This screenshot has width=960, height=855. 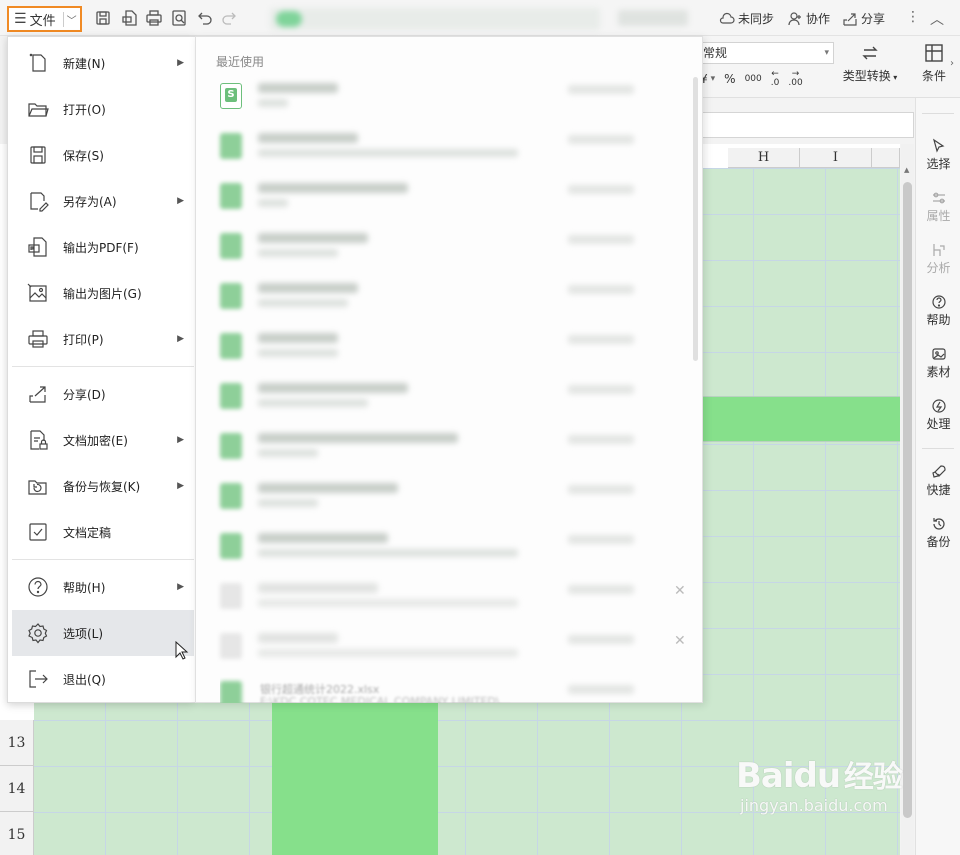 I want to click on file-menu-label: 文件, so click(x=42, y=21).